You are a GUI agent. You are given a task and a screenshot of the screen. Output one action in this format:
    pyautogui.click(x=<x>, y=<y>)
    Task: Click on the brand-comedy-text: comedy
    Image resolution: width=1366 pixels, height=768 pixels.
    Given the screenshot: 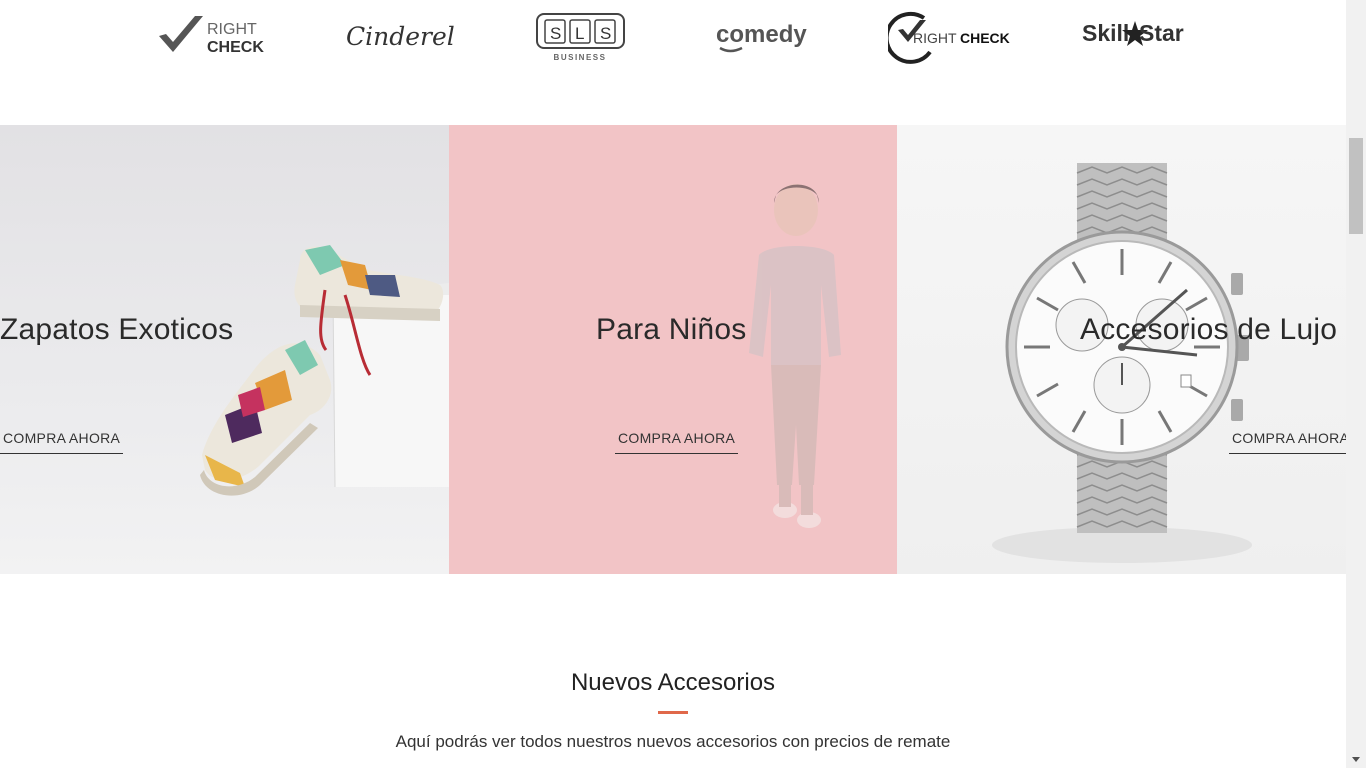 What is the action you would take?
    pyautogui.click(x=761, y=34)
    